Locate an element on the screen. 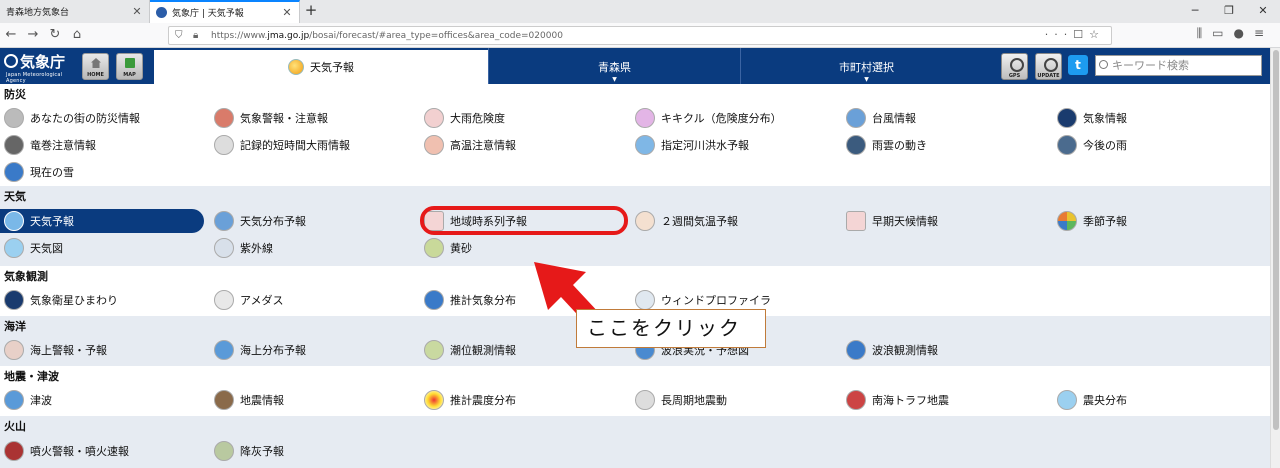 This screenshot has width=1280, height=468. annotation-callout: ここをクリック is located at coordinates (671, 328).